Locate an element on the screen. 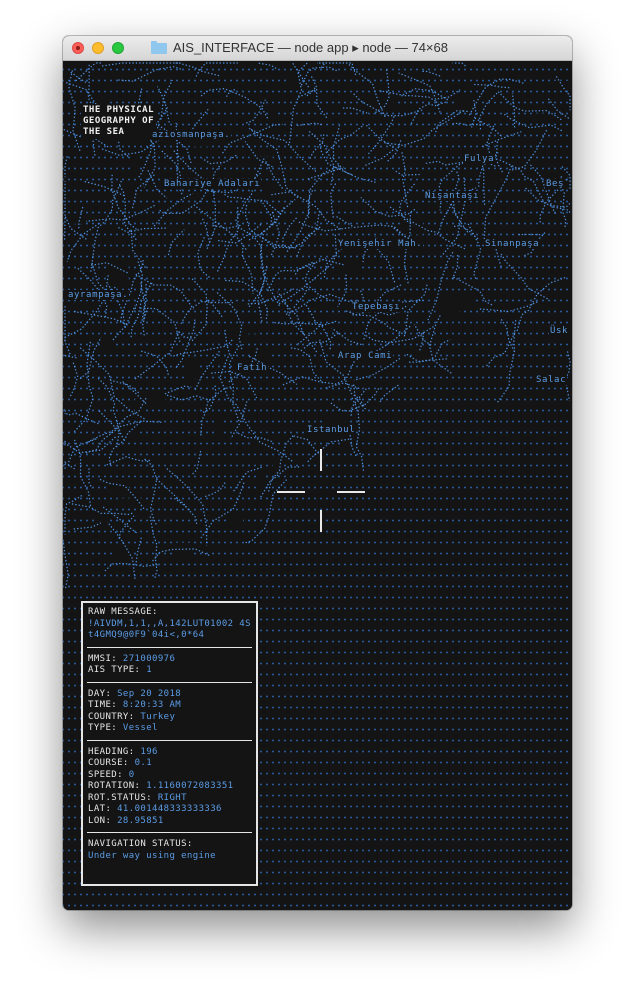 The width and height of the screenshot is (635, 1000). lat-label: LAT: is located at coordinates (100, 809).